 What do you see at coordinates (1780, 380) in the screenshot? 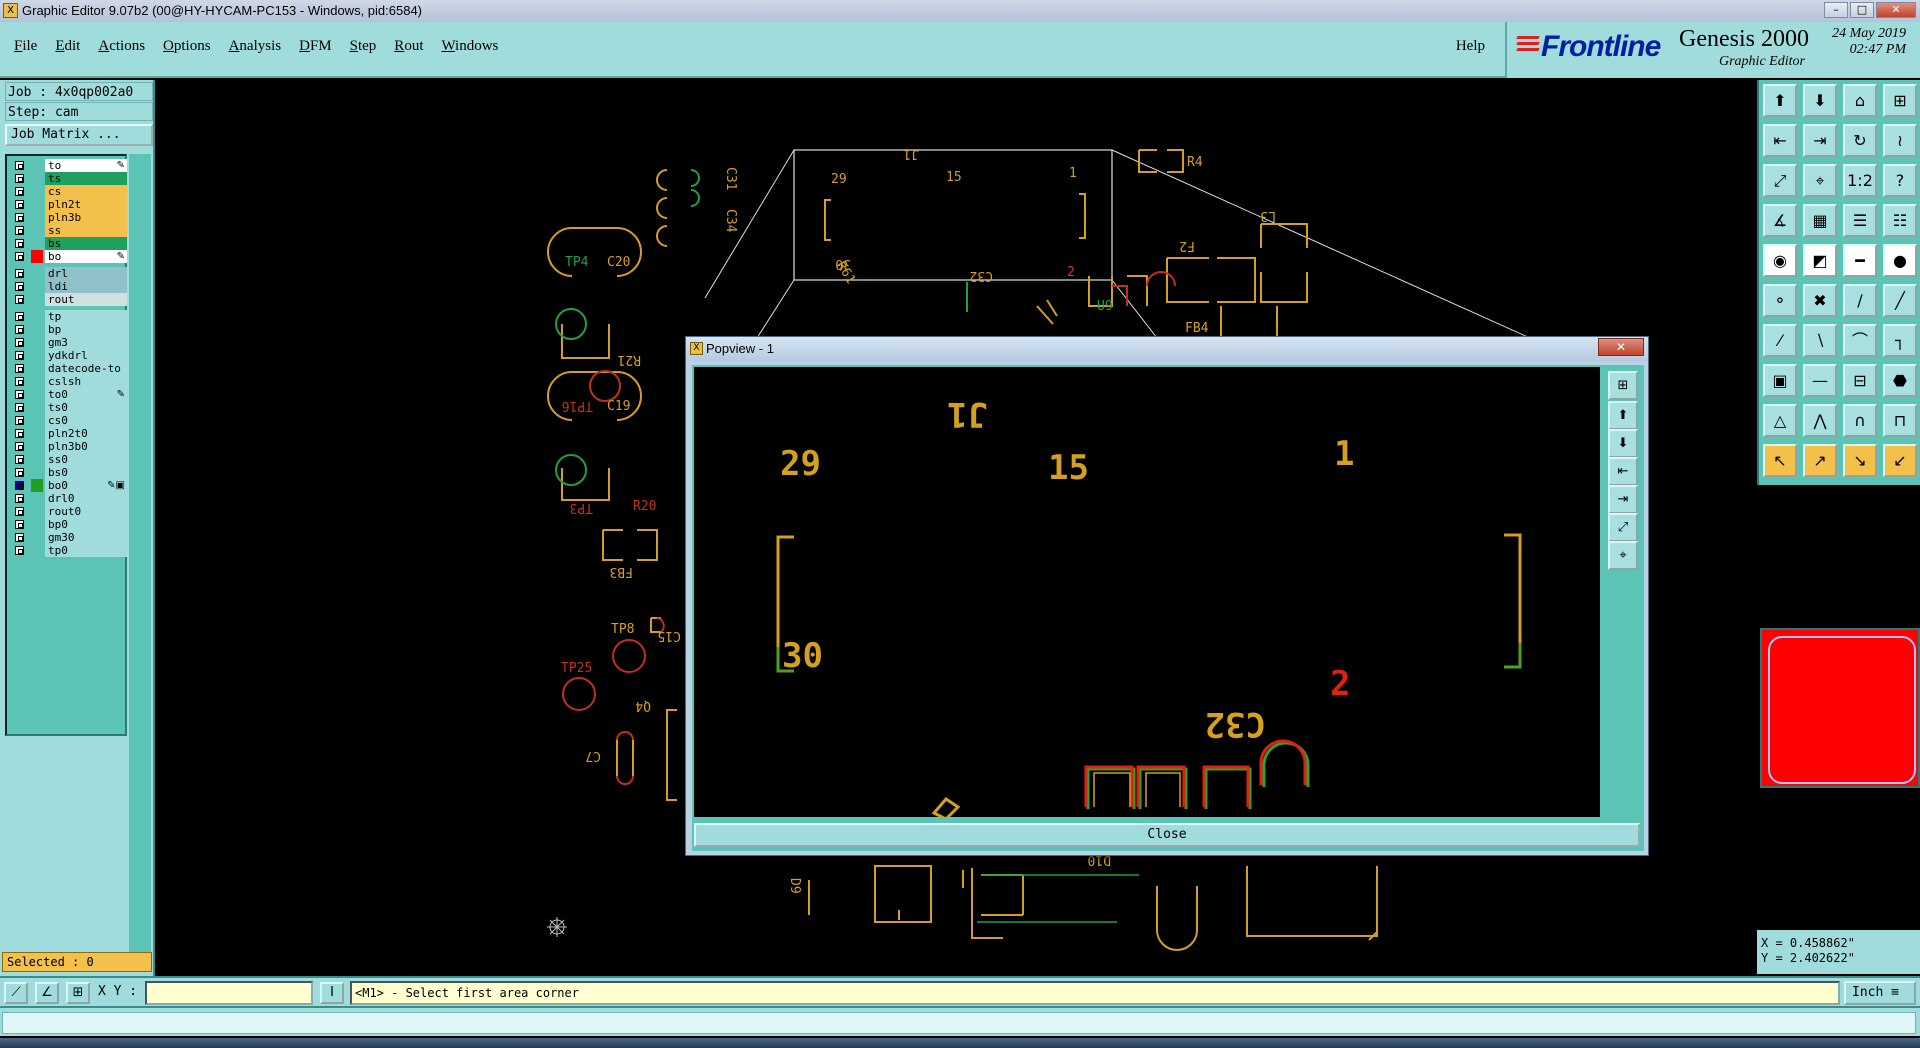
I see `pad-place-icon: ▣` at bounding box center [1780, 380].